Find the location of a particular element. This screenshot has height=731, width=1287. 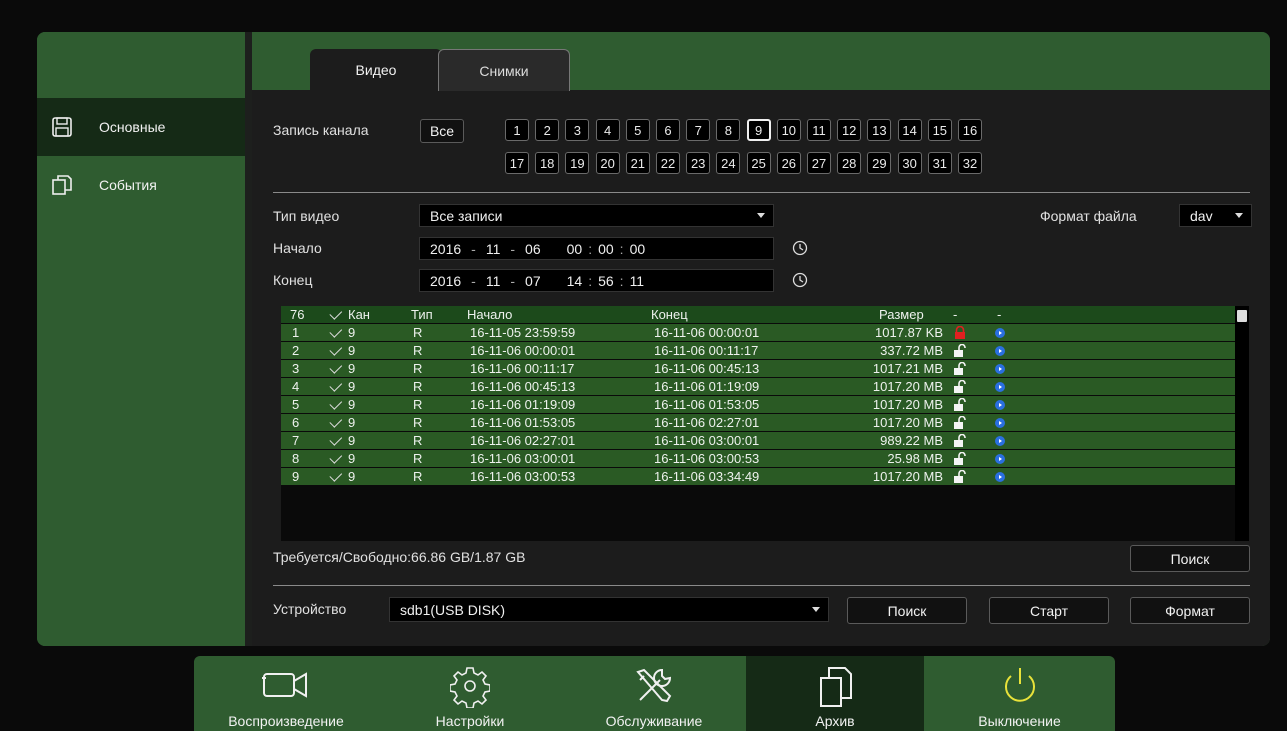

tab-snapshots: Снимки is located at coordinates (504, 70).